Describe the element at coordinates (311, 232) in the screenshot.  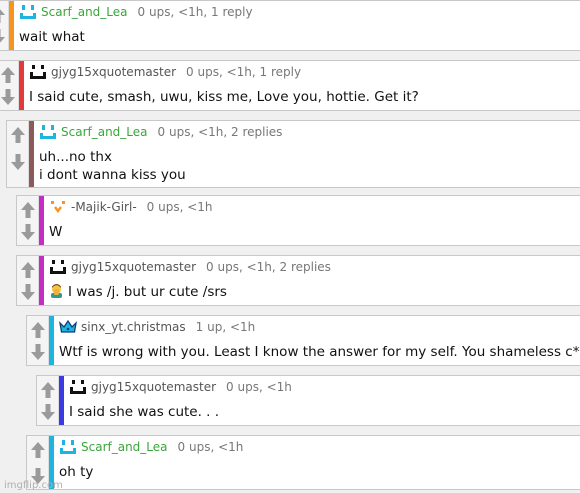
I see `comment-text: W` at that location.